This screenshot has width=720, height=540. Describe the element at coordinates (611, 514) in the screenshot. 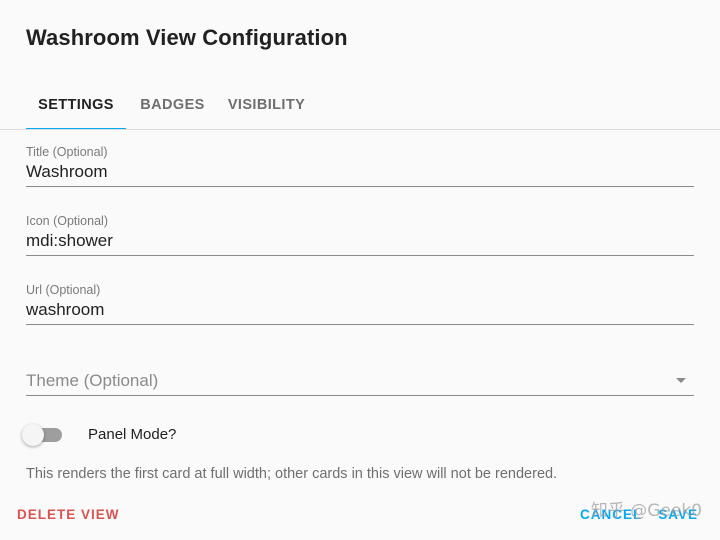

I see `cancel-button: CANCEL` at that location.